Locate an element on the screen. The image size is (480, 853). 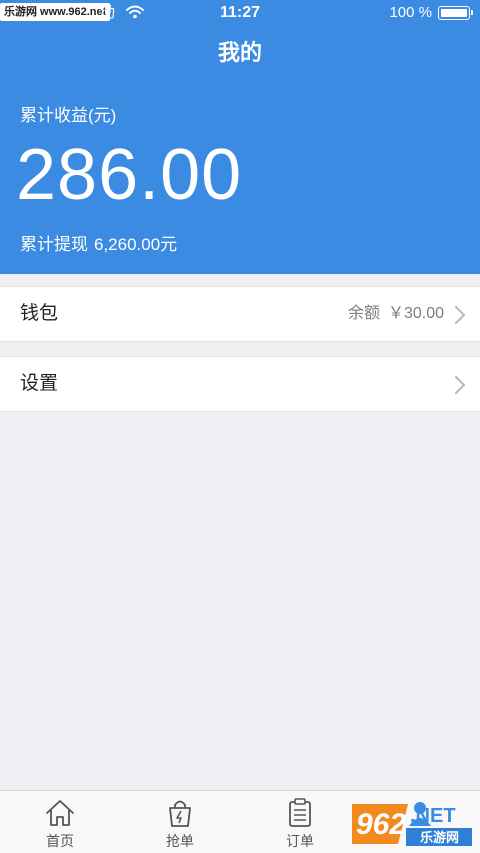
total-withdraw: 累计提现 6,260.00元 is located at coordinates (101, 245).